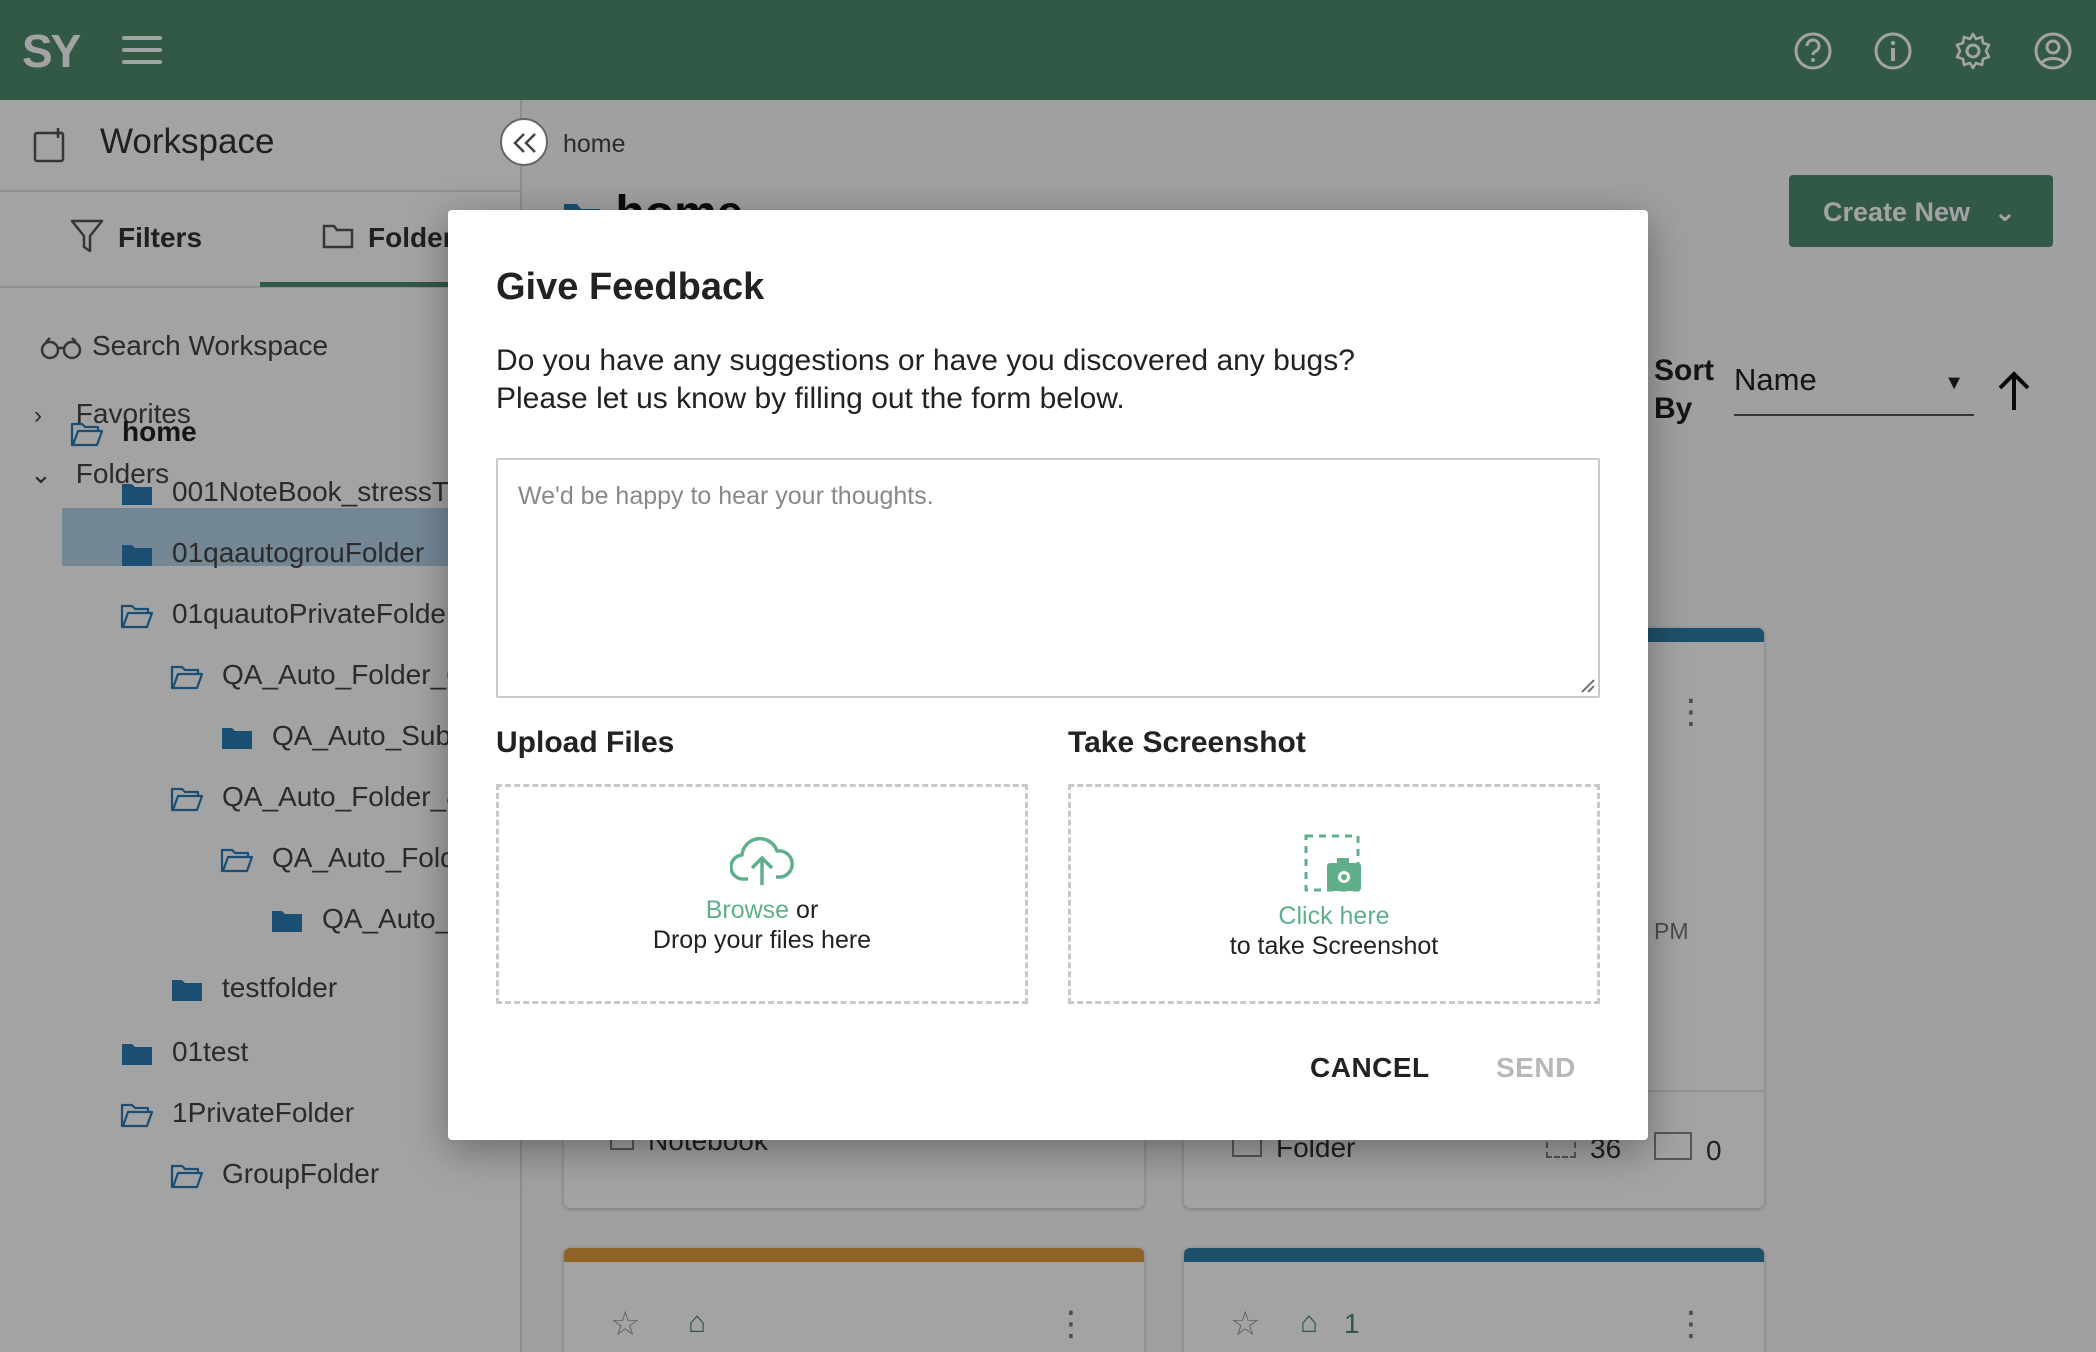  What do you see at coordinates (1334, 946) in the screenshot?
I see `screenshot-hint: to take Screenshot` at bounding box center [1334, 946].